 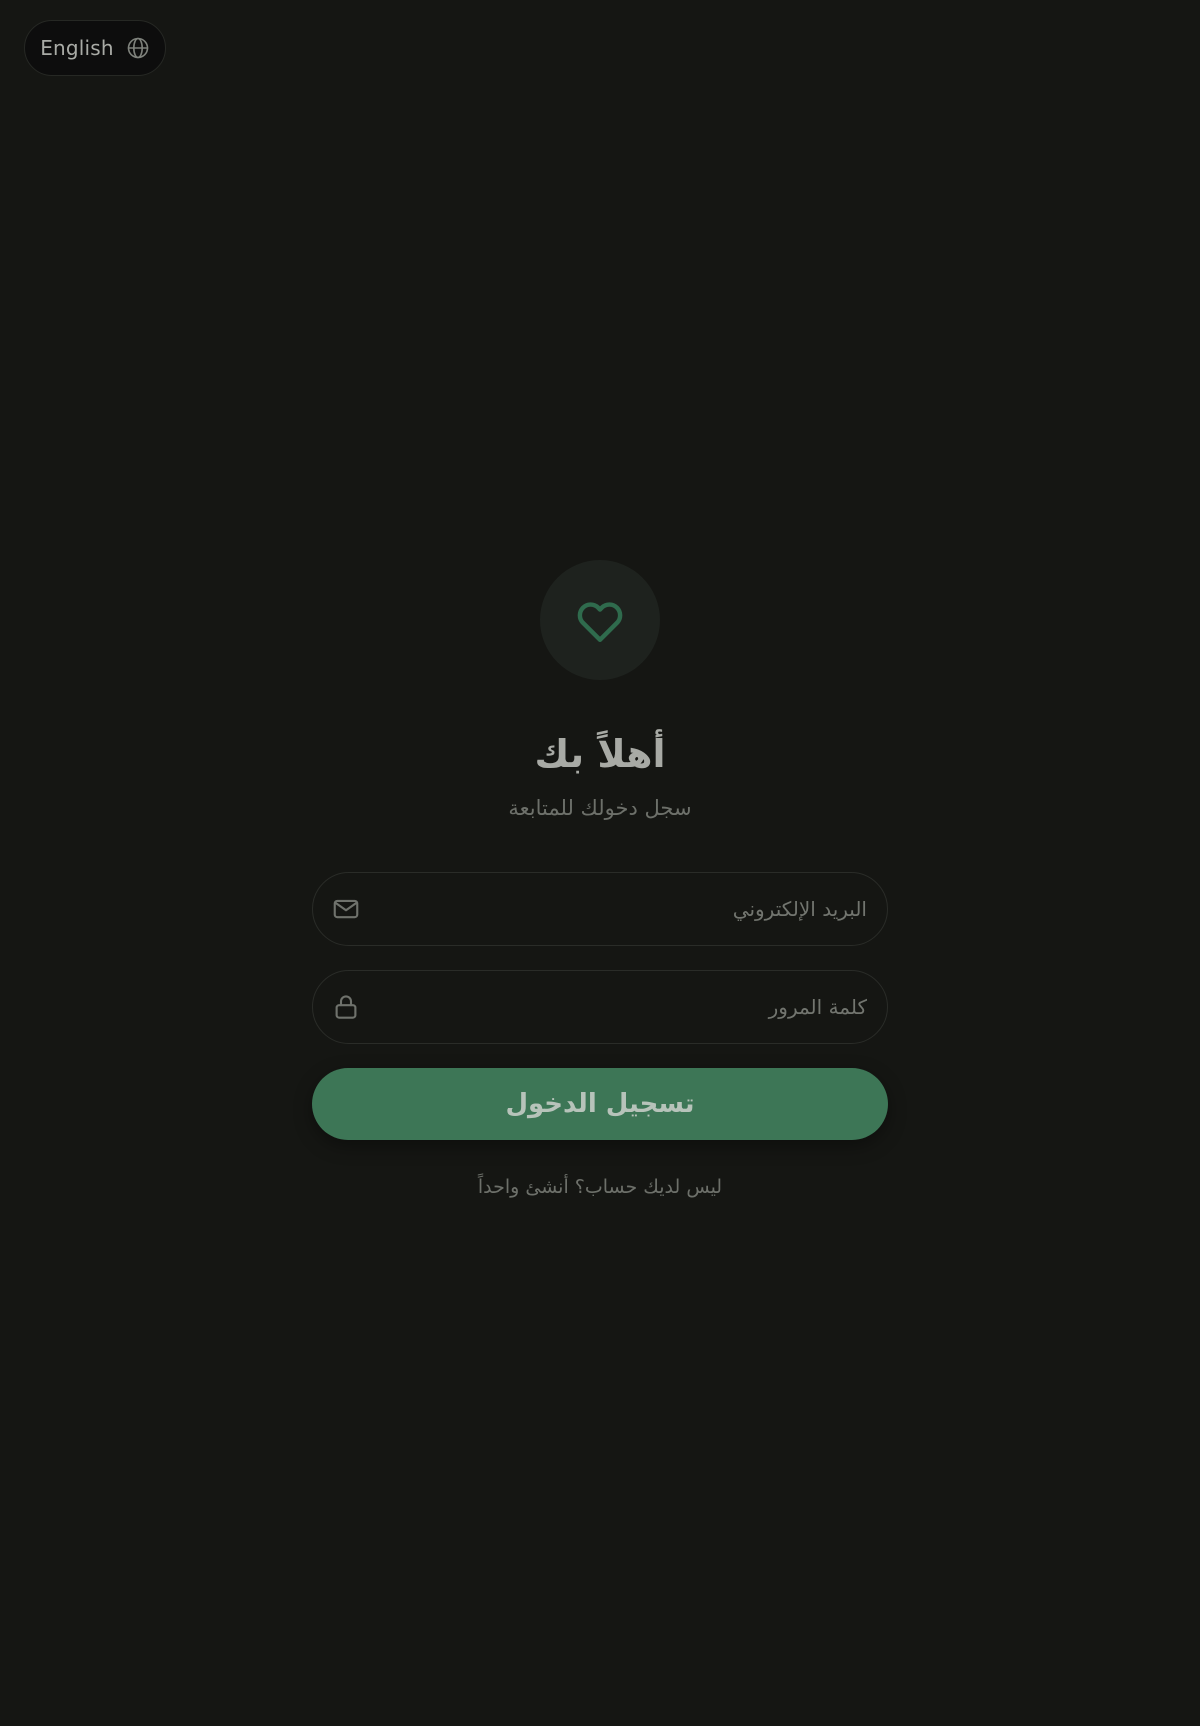 What do you see at coordinates (346, 909) in the screenshot?
I see `mail-icon` at bounding box center [346, 909].